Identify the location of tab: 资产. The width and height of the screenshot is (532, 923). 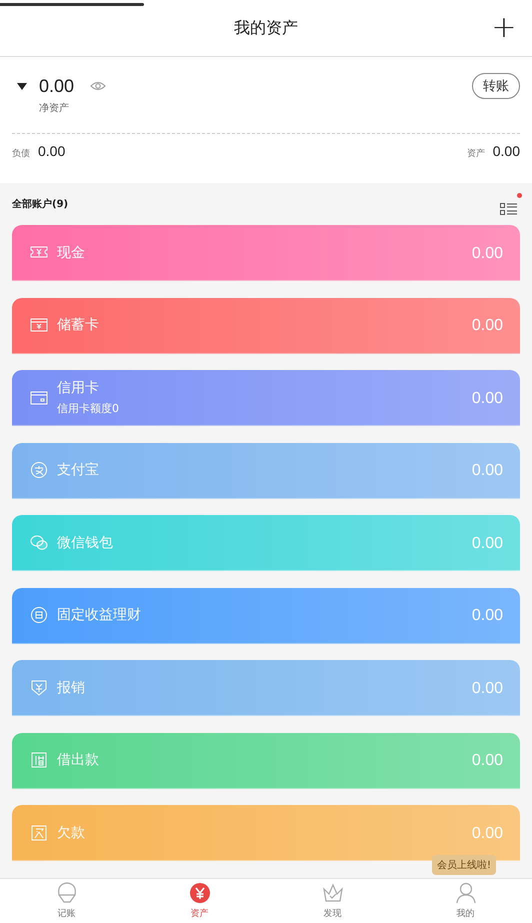
(199, 901).